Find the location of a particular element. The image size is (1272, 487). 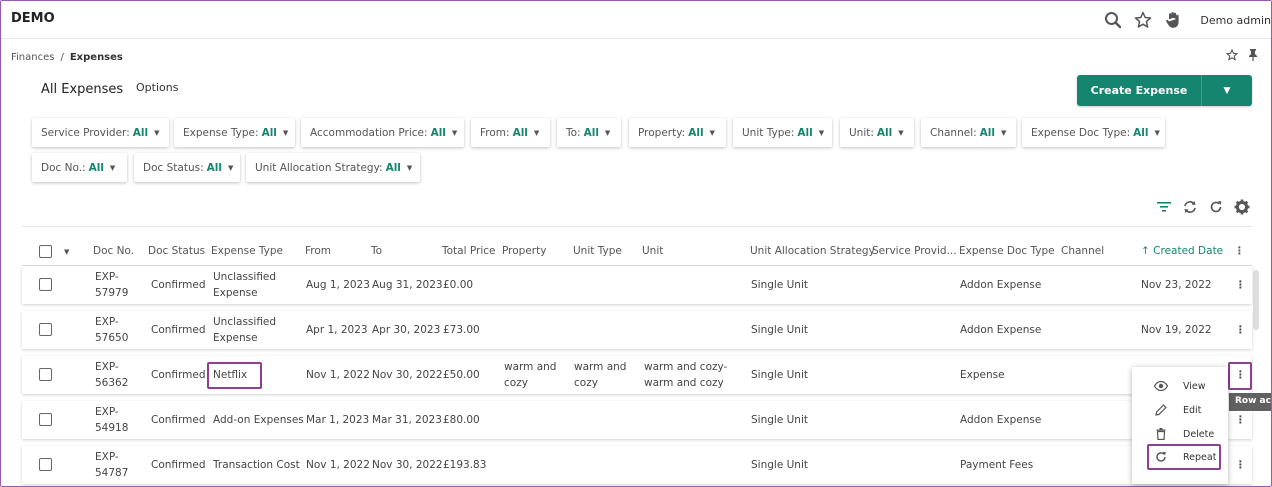

total-price: £80.00 is located at coordinates (461, 420).